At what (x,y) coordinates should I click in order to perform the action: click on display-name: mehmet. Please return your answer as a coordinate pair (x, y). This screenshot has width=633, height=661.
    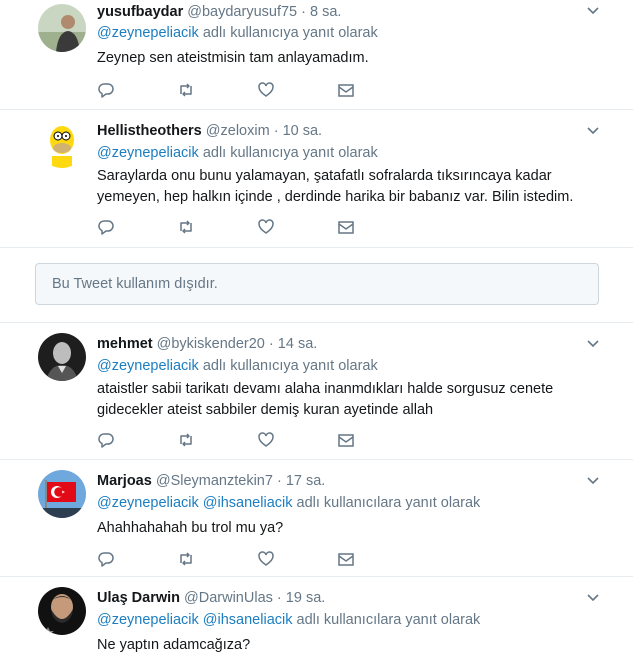
    Looking at the image, I should click on (125, 344).